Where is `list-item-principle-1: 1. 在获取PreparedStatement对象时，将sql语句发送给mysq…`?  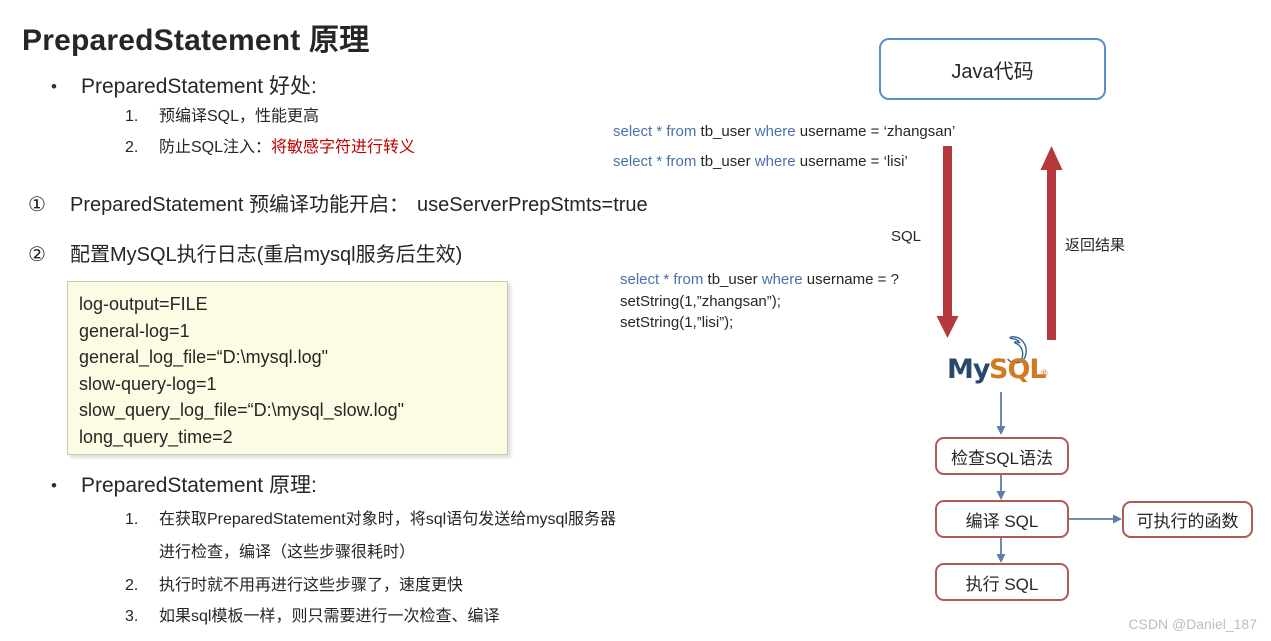
list-item-principle-1: 1. 在获取PreparedStatement对象时，将sql语句发送给mysq… is located at coordinates (370, 520).